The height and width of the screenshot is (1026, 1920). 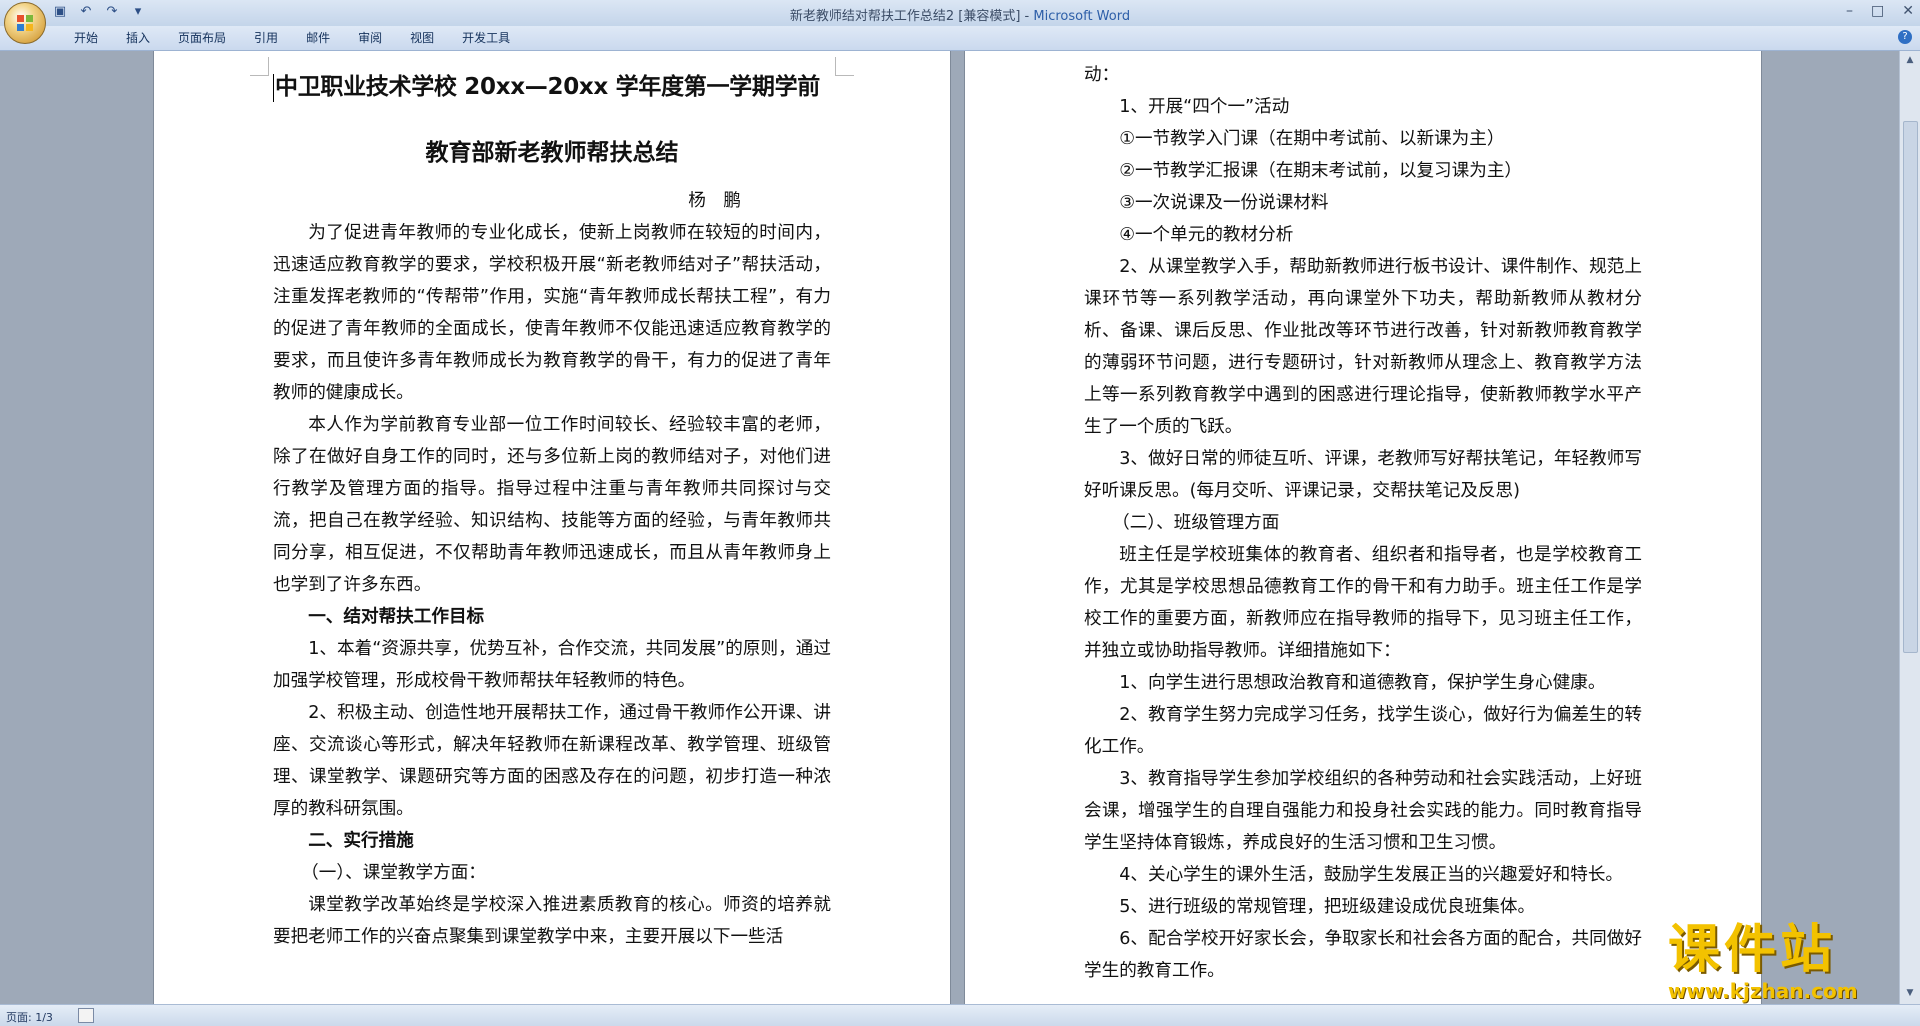 What do you see at coordinates (1371, 875) in the screenshot?
I see `list-item: 4、关心学生的课外生活，鼓励学生发展正当的兴趣爱好和特长。` at bounding box center [1371, 875].